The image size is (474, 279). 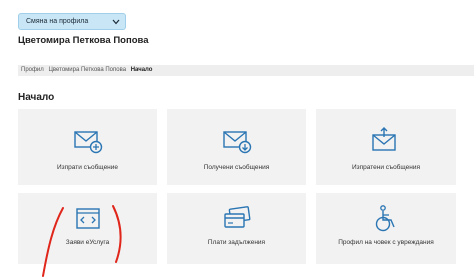 I want to click on tile-pay-obligations: Плати задължения, so click(x=236, y=228).